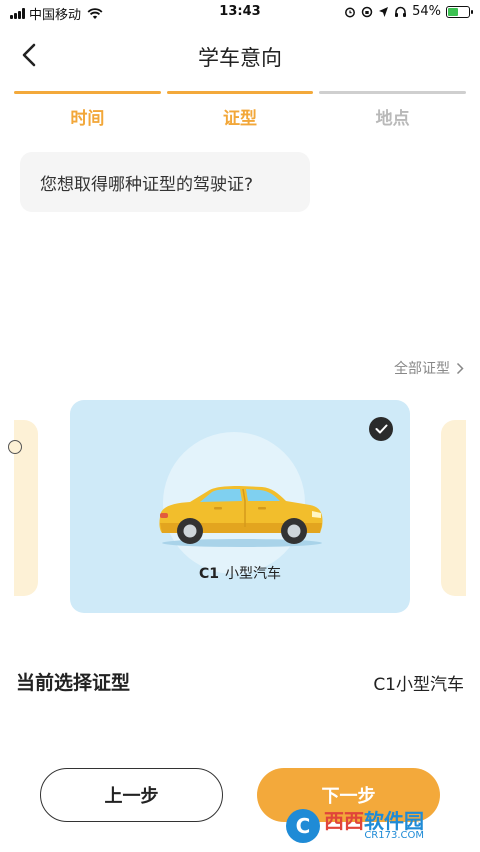  What do you see at coordinates (418, 685) in the screenshot?
I see `current-selection-value: C1小型汽车` at bounding box center [418, 685].